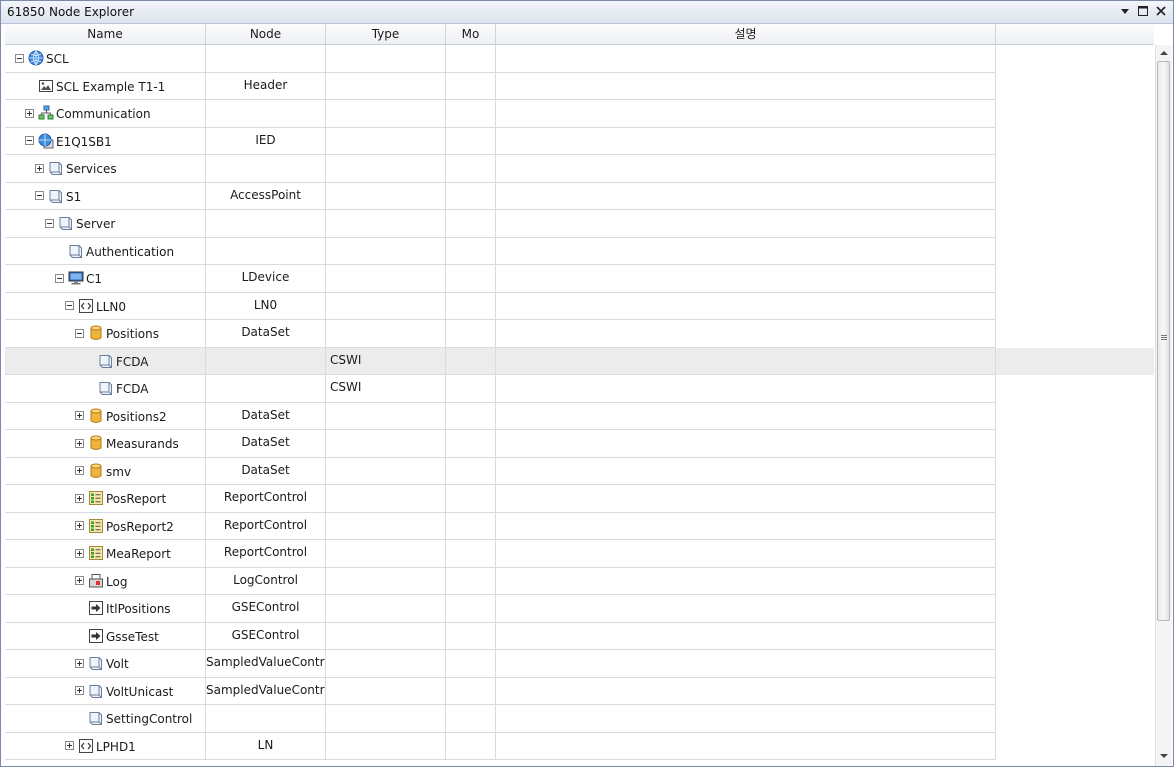  Describe the element at coordinates (111, 86) in the screenshot. I see `row-label: SCL Example T1-1` at that location.